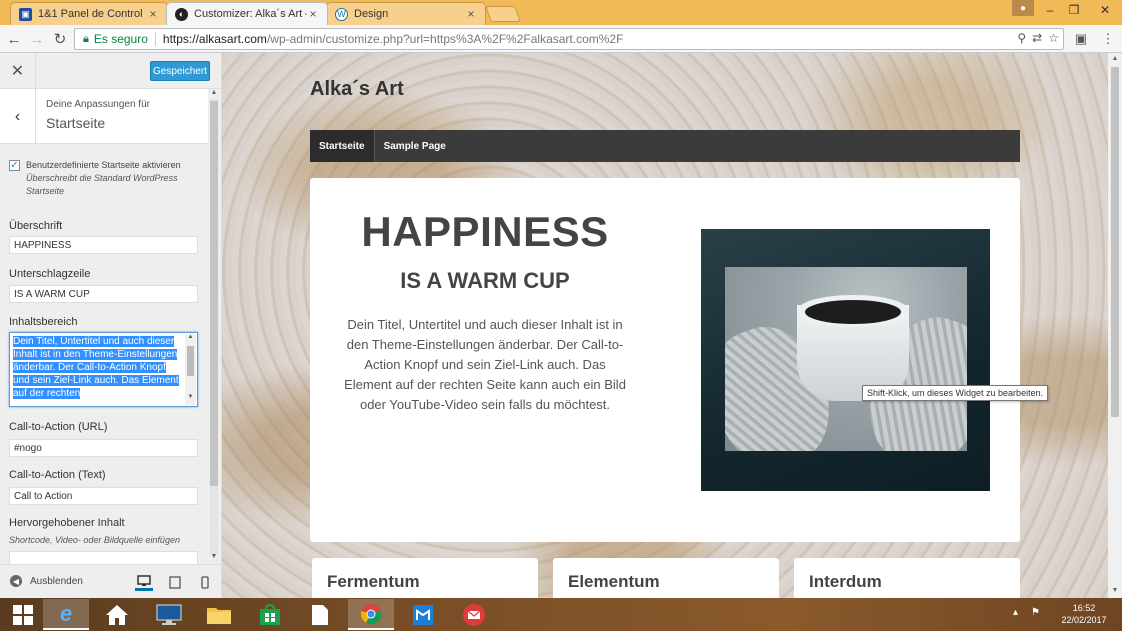  Describe the element at coordinates (371, 614) in the screenshot. I see `chrome-icon` at that location.